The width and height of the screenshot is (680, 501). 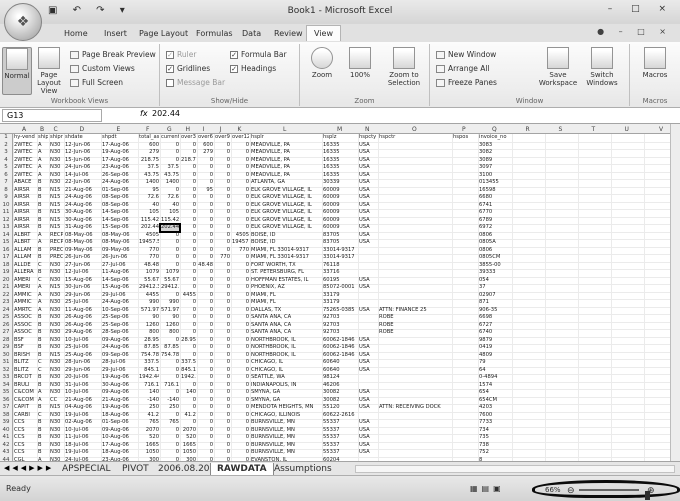 What do you see at coordinates (494, 129) in the screenshot?
I see `column-header-q: Q` at bounding box center [494, 129].